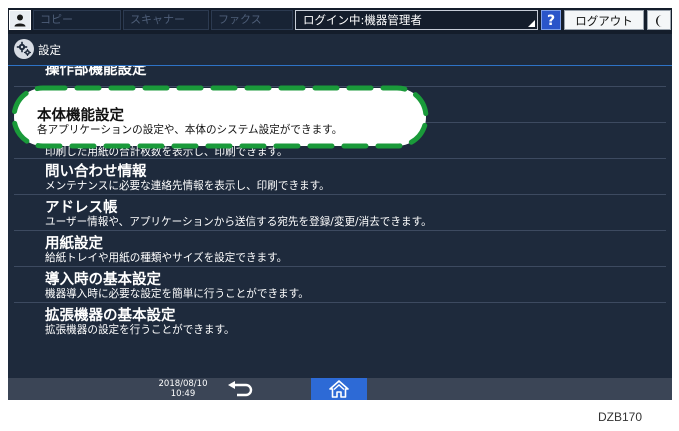  Describe the element at coordinates (220, 117) in the screenshot. I see `highlight-dashed-outline` at that location.